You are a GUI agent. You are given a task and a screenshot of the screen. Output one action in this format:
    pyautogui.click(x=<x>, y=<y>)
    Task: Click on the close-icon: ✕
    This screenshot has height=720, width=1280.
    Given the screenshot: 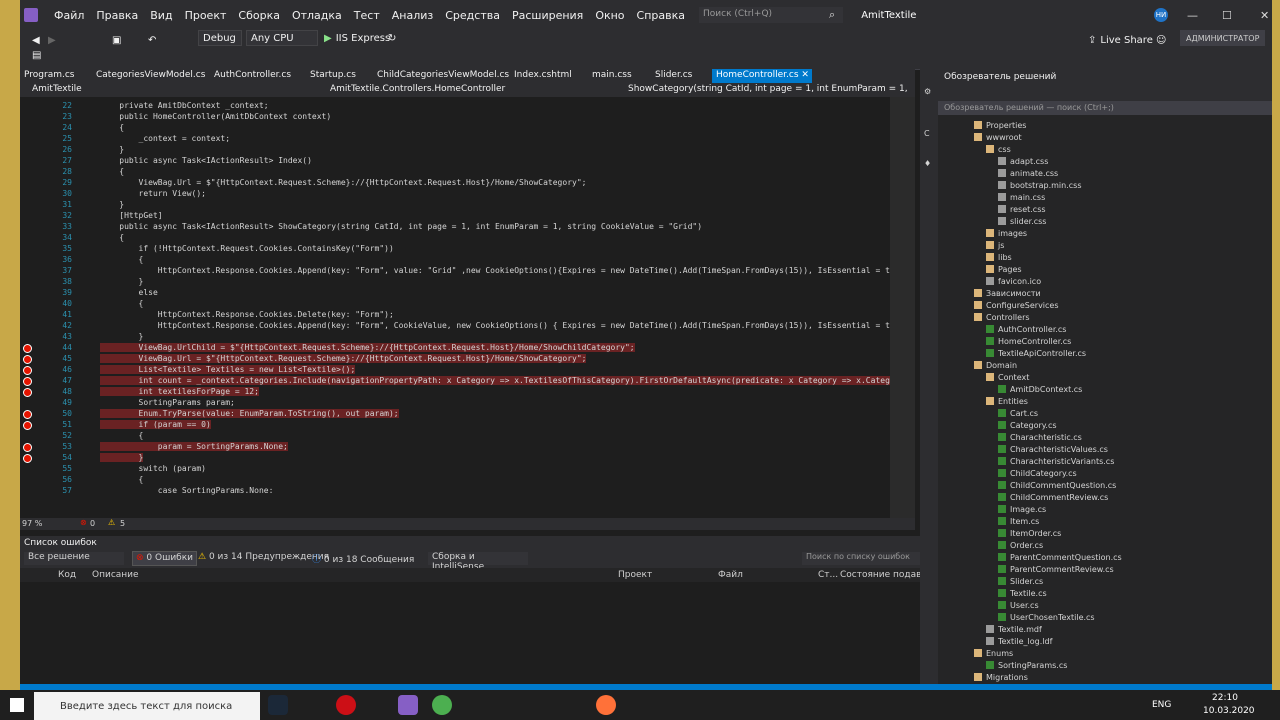 What is the action you would take?
    pyautogui.click(x=1264, y=15)
    